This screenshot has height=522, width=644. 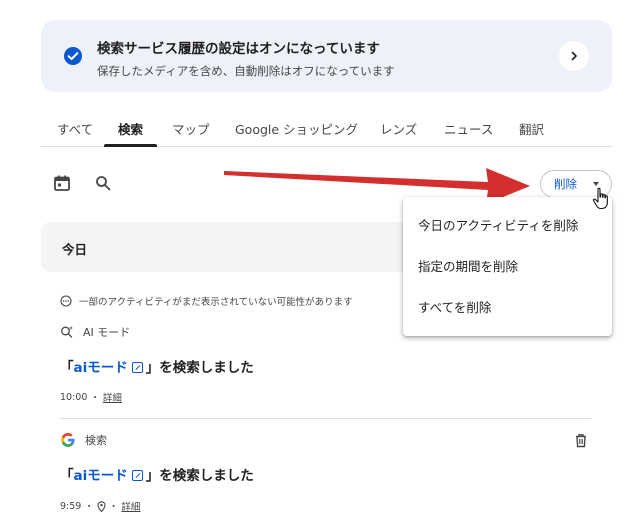 I want to click on banner-subtitle: 保存したメディアを含め、自動削除はオフになっています, so click(x=246, y=71).